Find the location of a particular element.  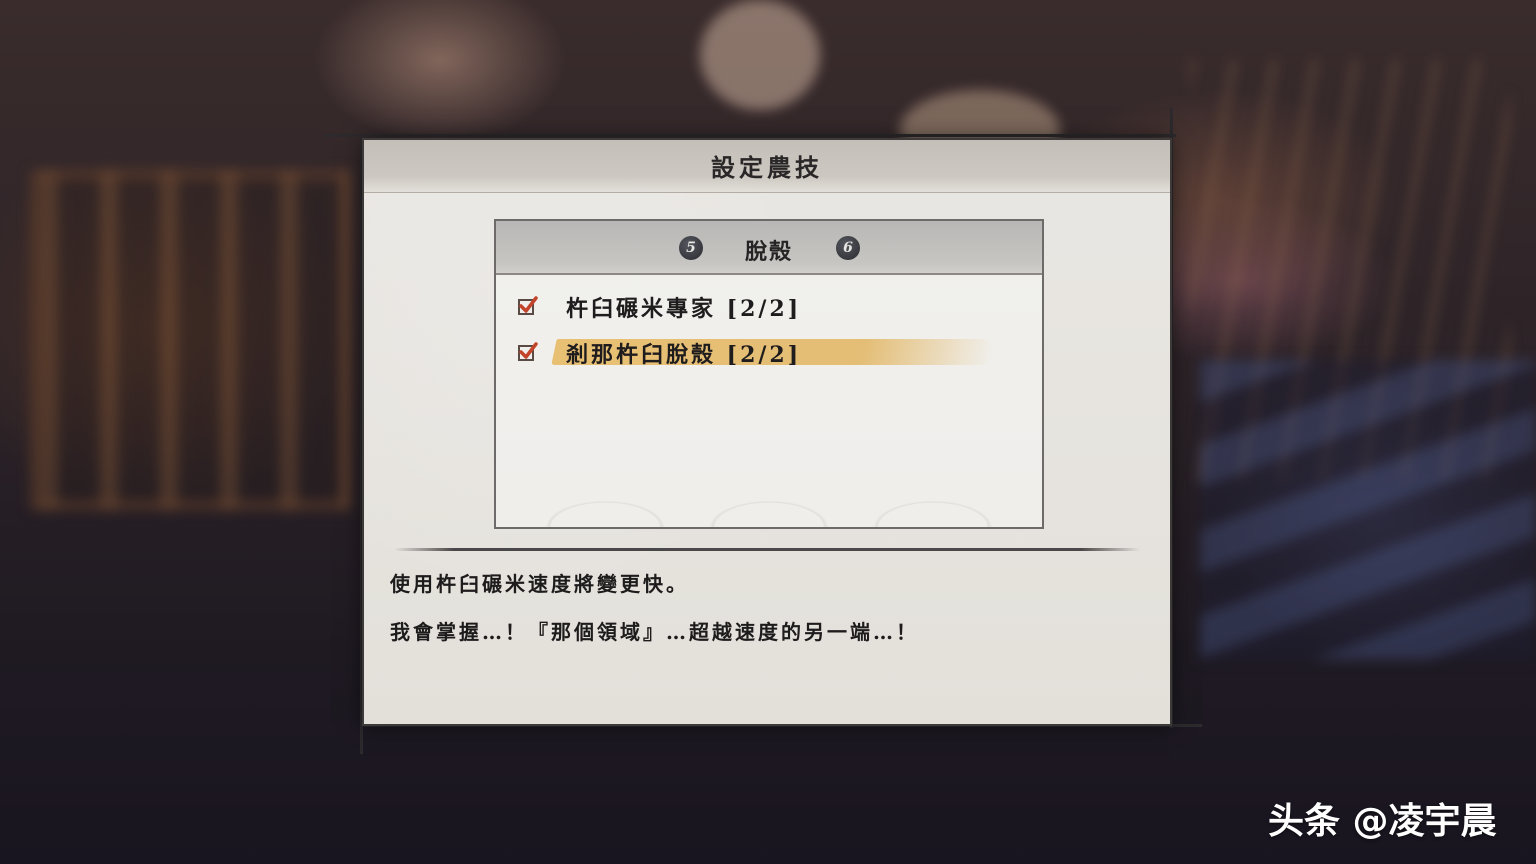

category-header: 5 脫殼 6 is located at coordinates (769, 248).